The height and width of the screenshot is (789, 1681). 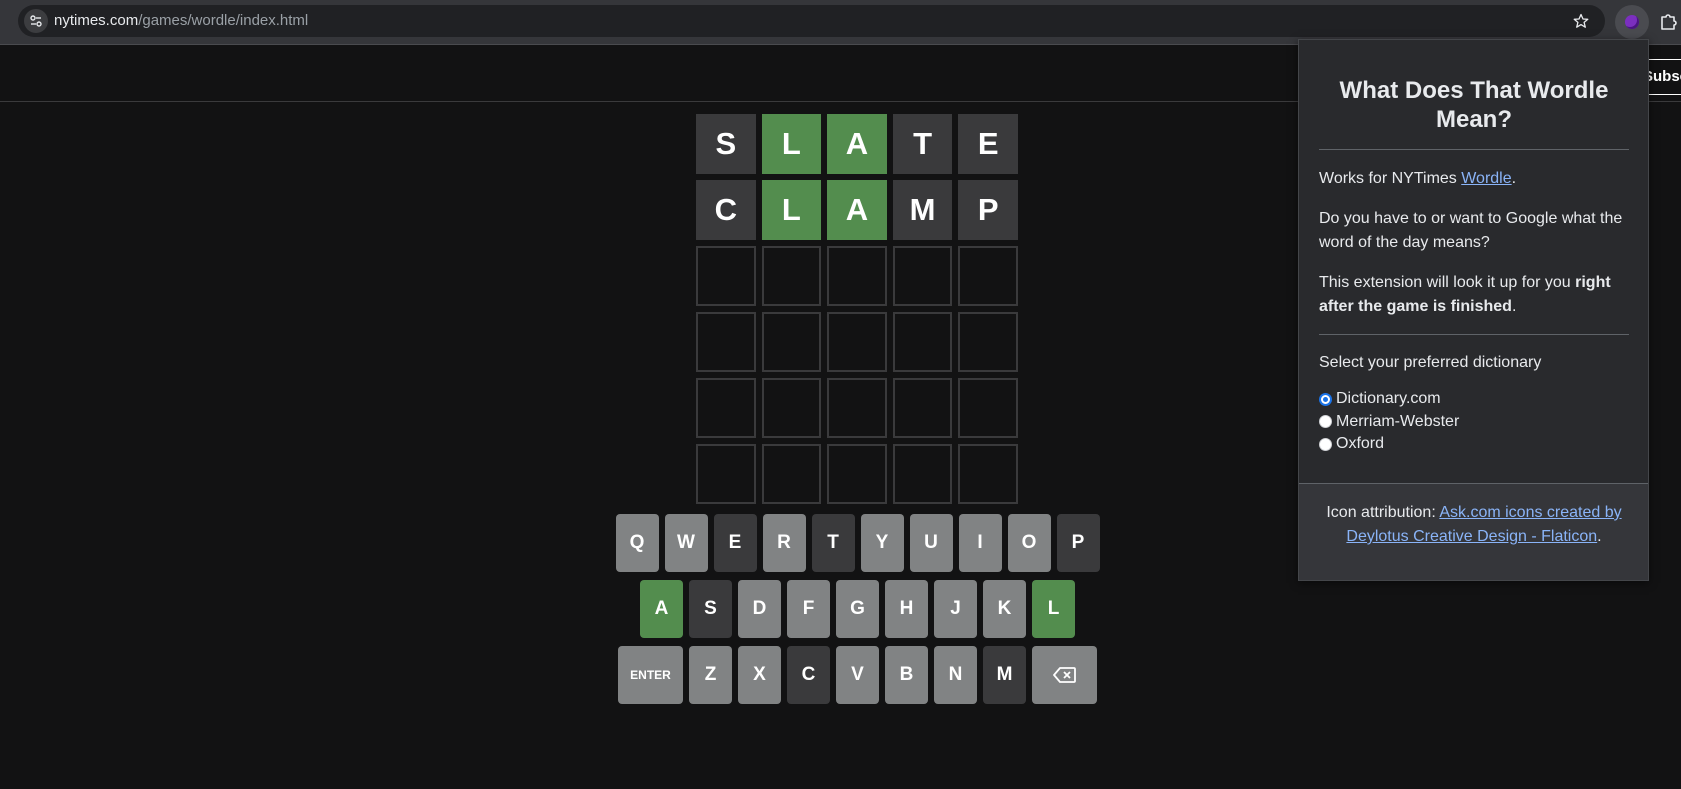 What do you see at coordinates (96, 20) in the screenshot?
I see `url-domain: nytimes.com` at bounding box center [96, 20].